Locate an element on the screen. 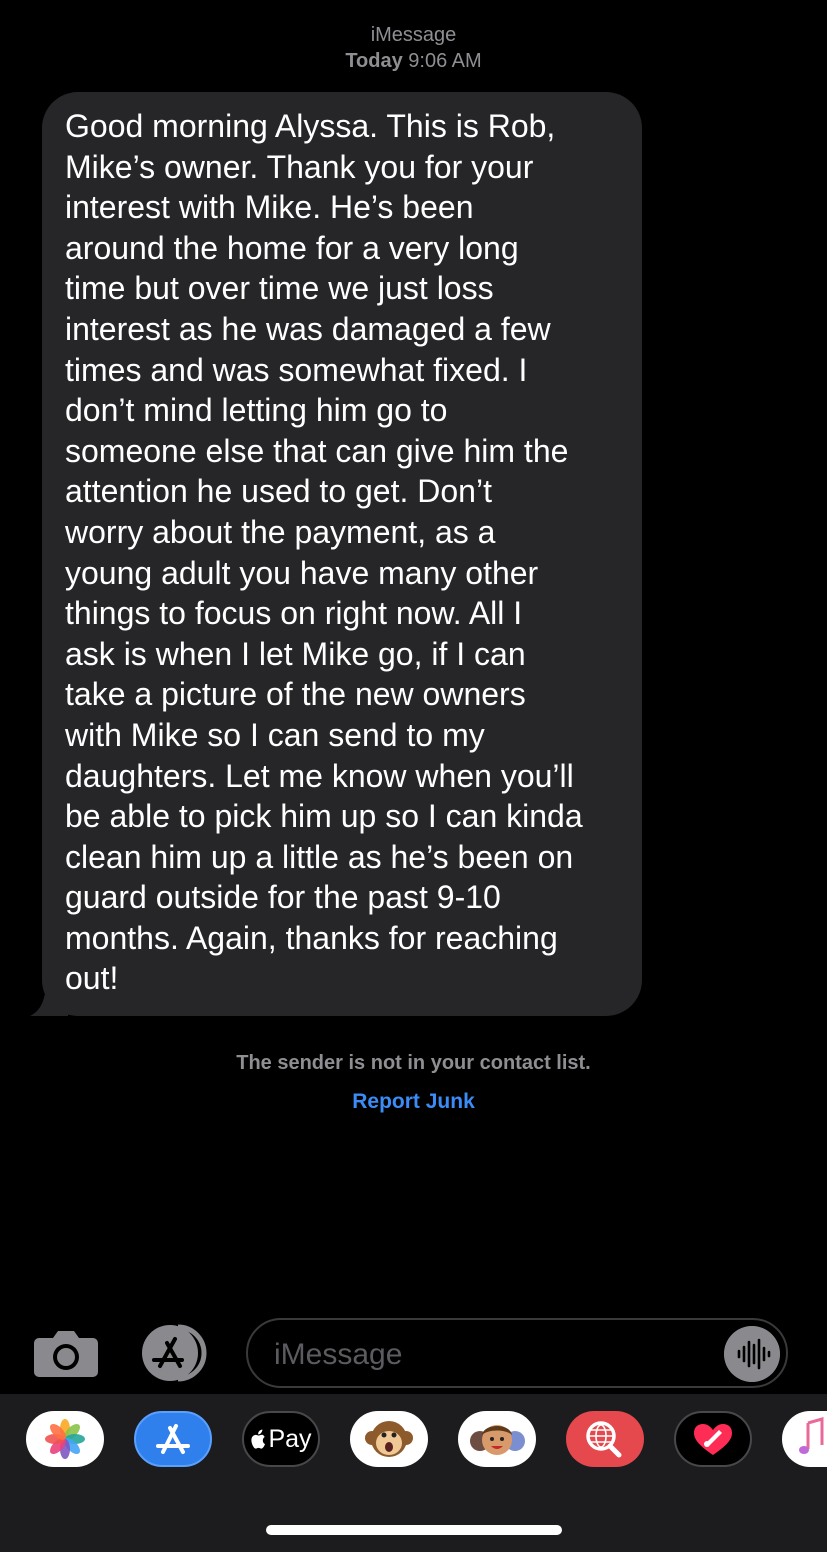 The width and height of the screenshot is (827, 1552). message-input-field is located at coordinates (517, 1353).